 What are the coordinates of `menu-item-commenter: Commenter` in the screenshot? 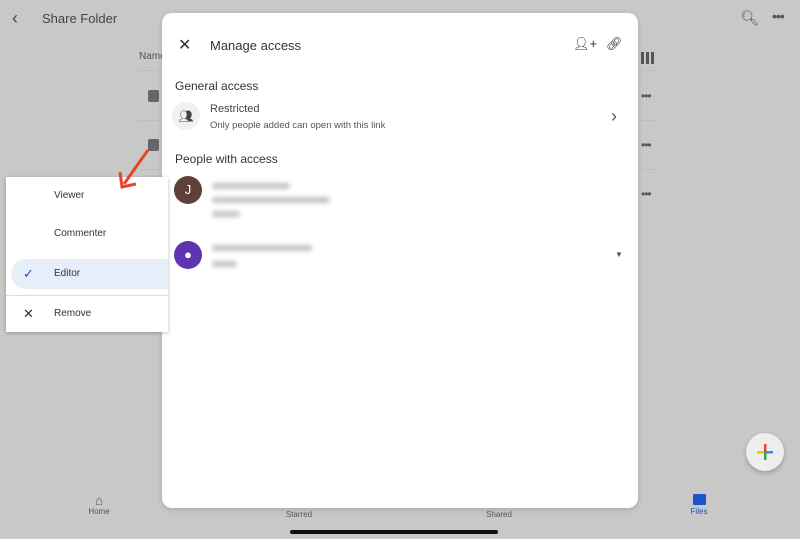 It's located at (87, 234).